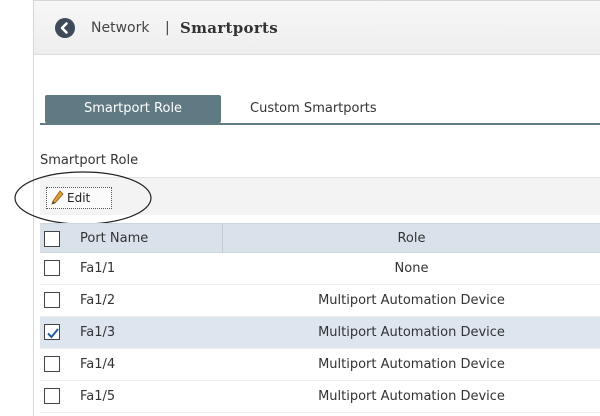 This screenshot has height=416, width=600. I want to click on table-row: Fa1/3 Multiport Automation Device, so click(320, 333).